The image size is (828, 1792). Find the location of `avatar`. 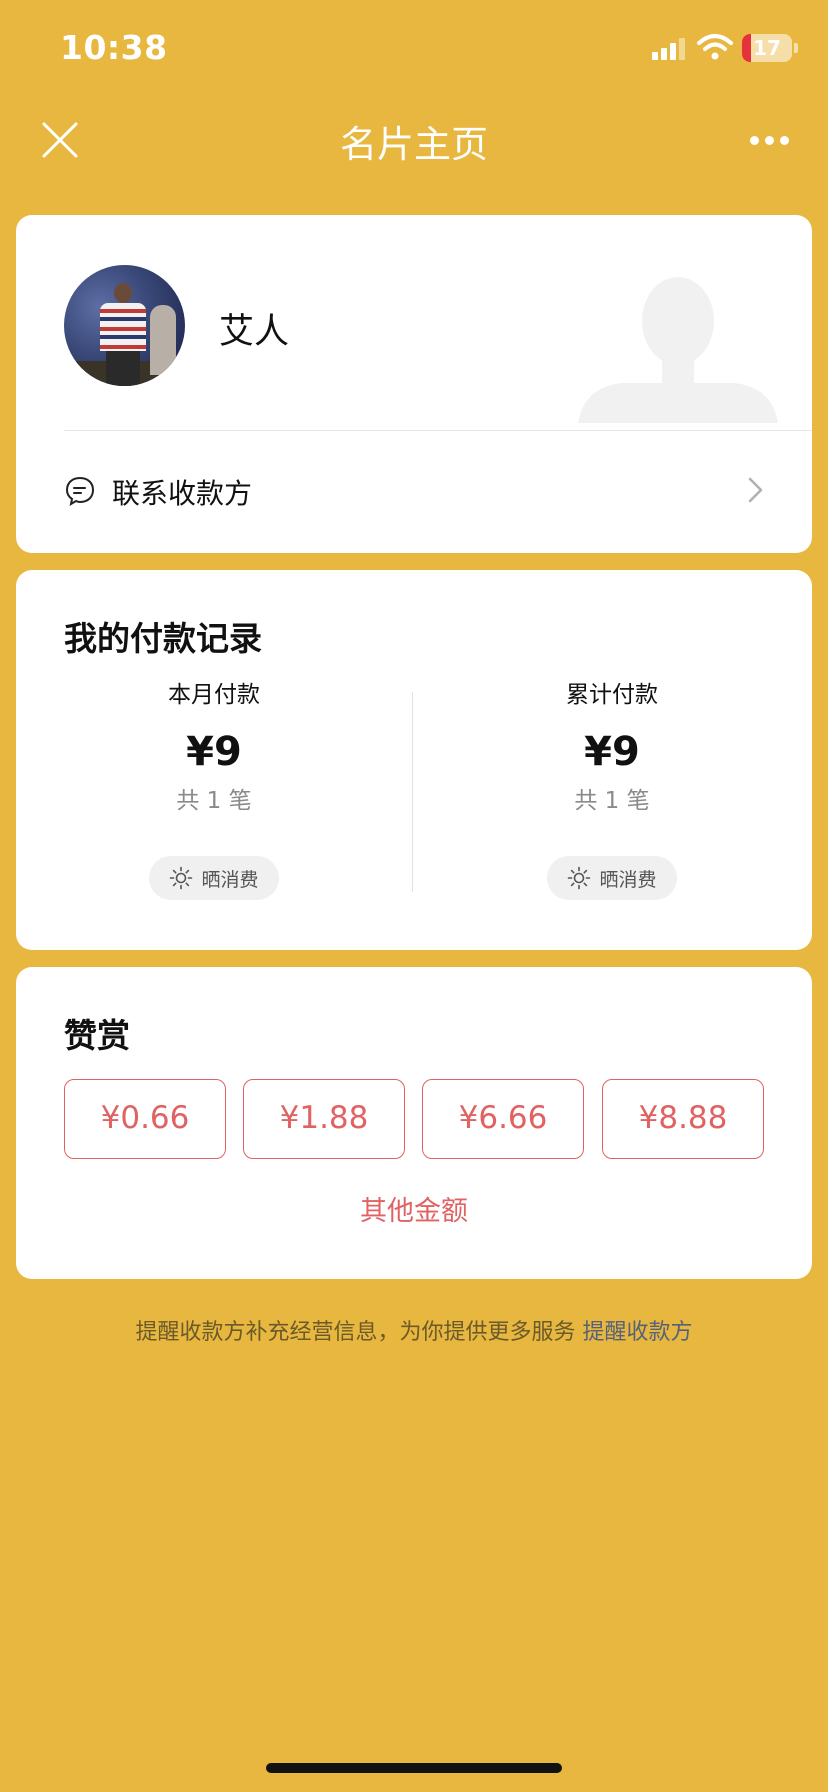

avatar is located at coordinates (124, 325).